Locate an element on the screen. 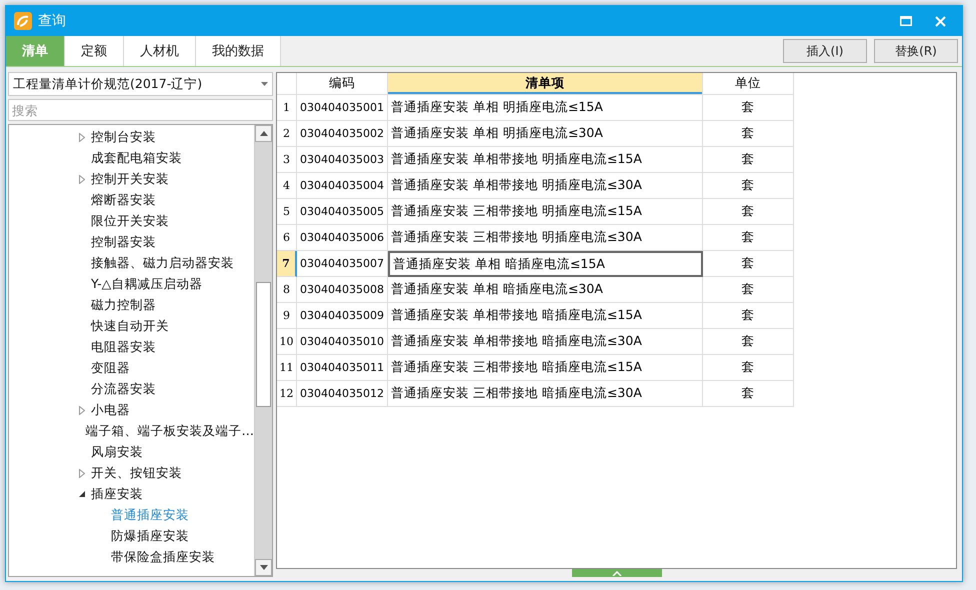  table-cell: 030404035010 is located at coordinates (342, 342).